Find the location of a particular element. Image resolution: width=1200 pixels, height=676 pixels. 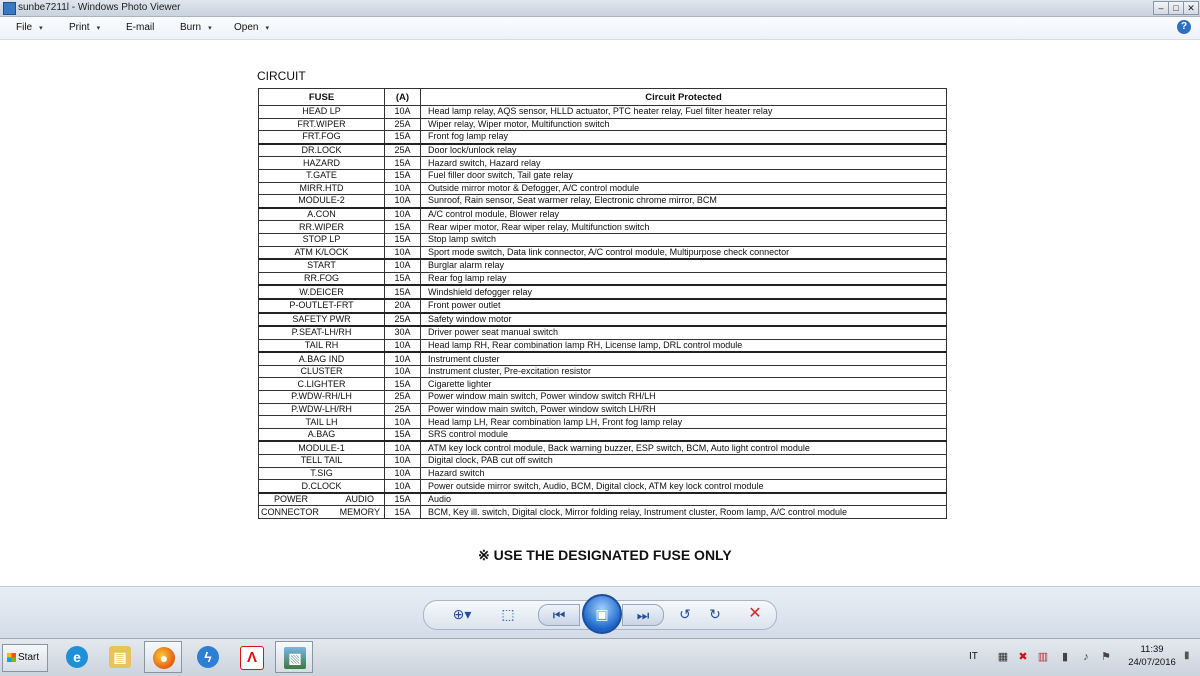

fuse-name: SAFETY PWR is located at coordinates (321, 319).